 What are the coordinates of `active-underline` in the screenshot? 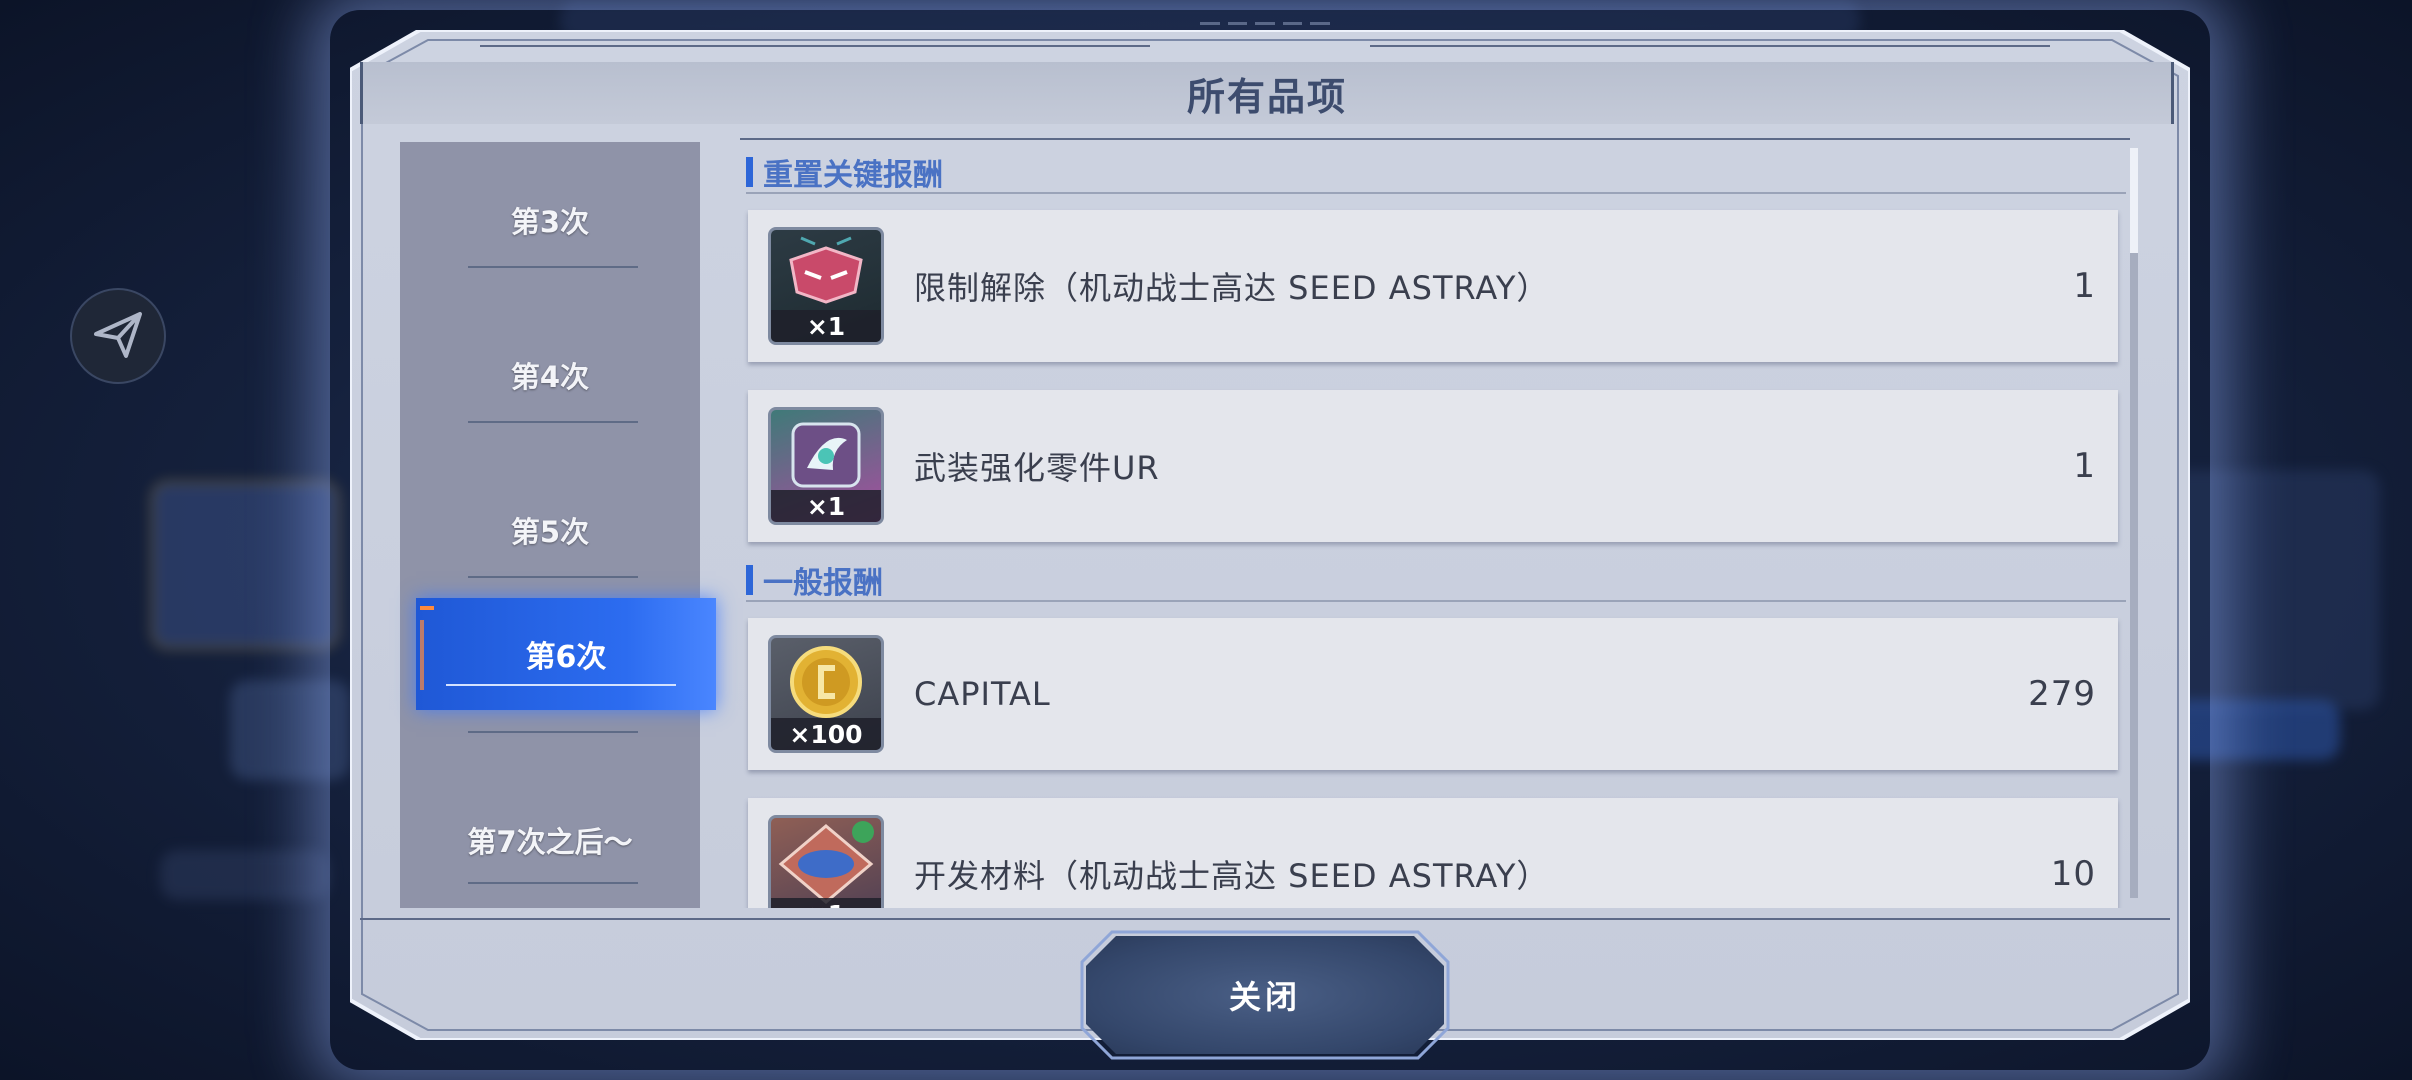 It's located at (561, 685).